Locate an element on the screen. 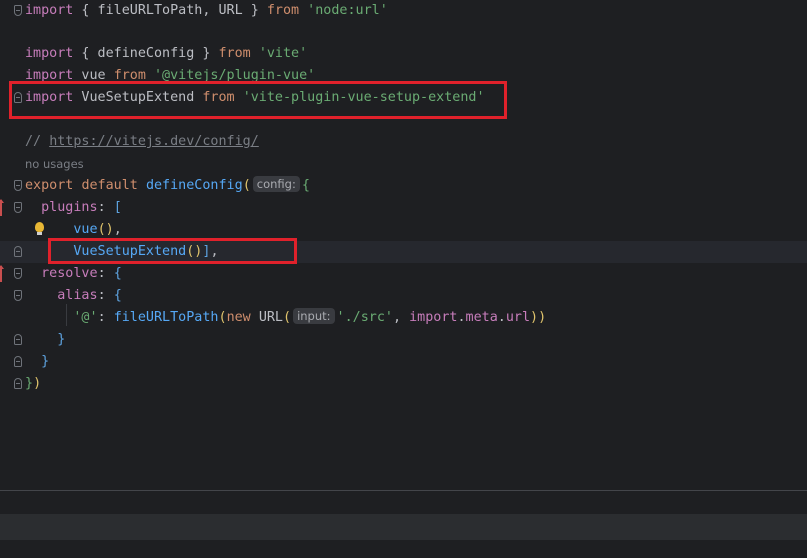 The image size is (807, 558). usage-hint: no usages is located at coordinates (54, 164).